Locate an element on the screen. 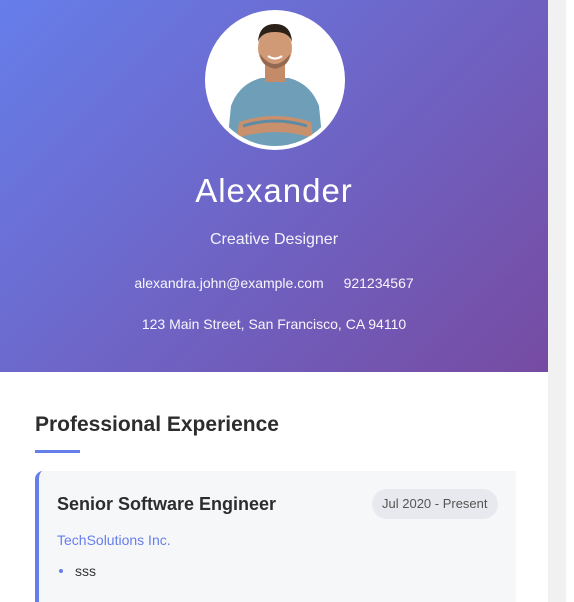 This screenshot has height=602, width=574. scrollbar-thumb is located at coordinates (570, 301).